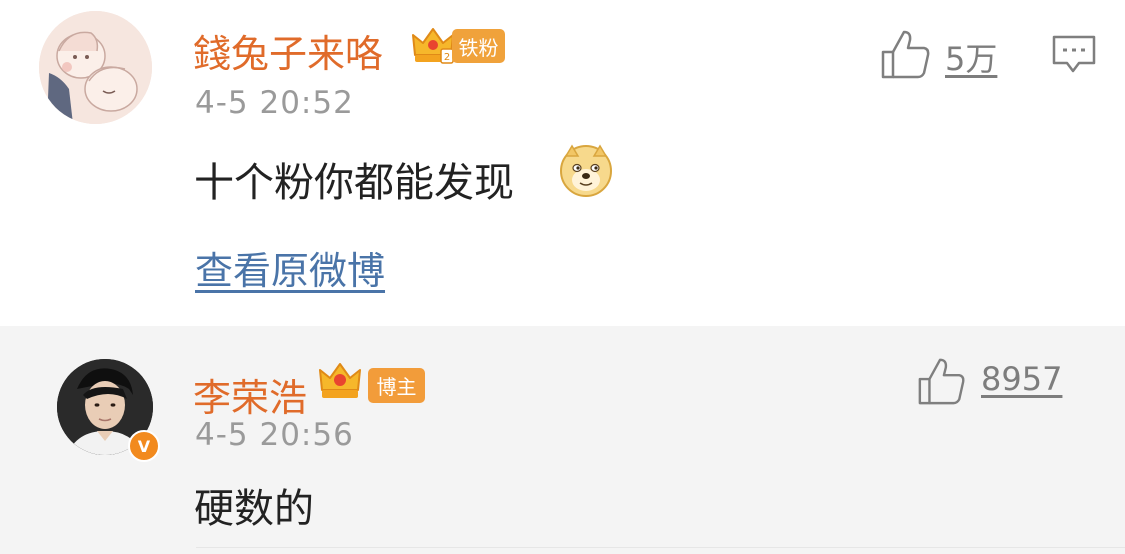  Describe the element at coordinates (447, 57) in the screenshot. I see `svg-text: 2` at that location.